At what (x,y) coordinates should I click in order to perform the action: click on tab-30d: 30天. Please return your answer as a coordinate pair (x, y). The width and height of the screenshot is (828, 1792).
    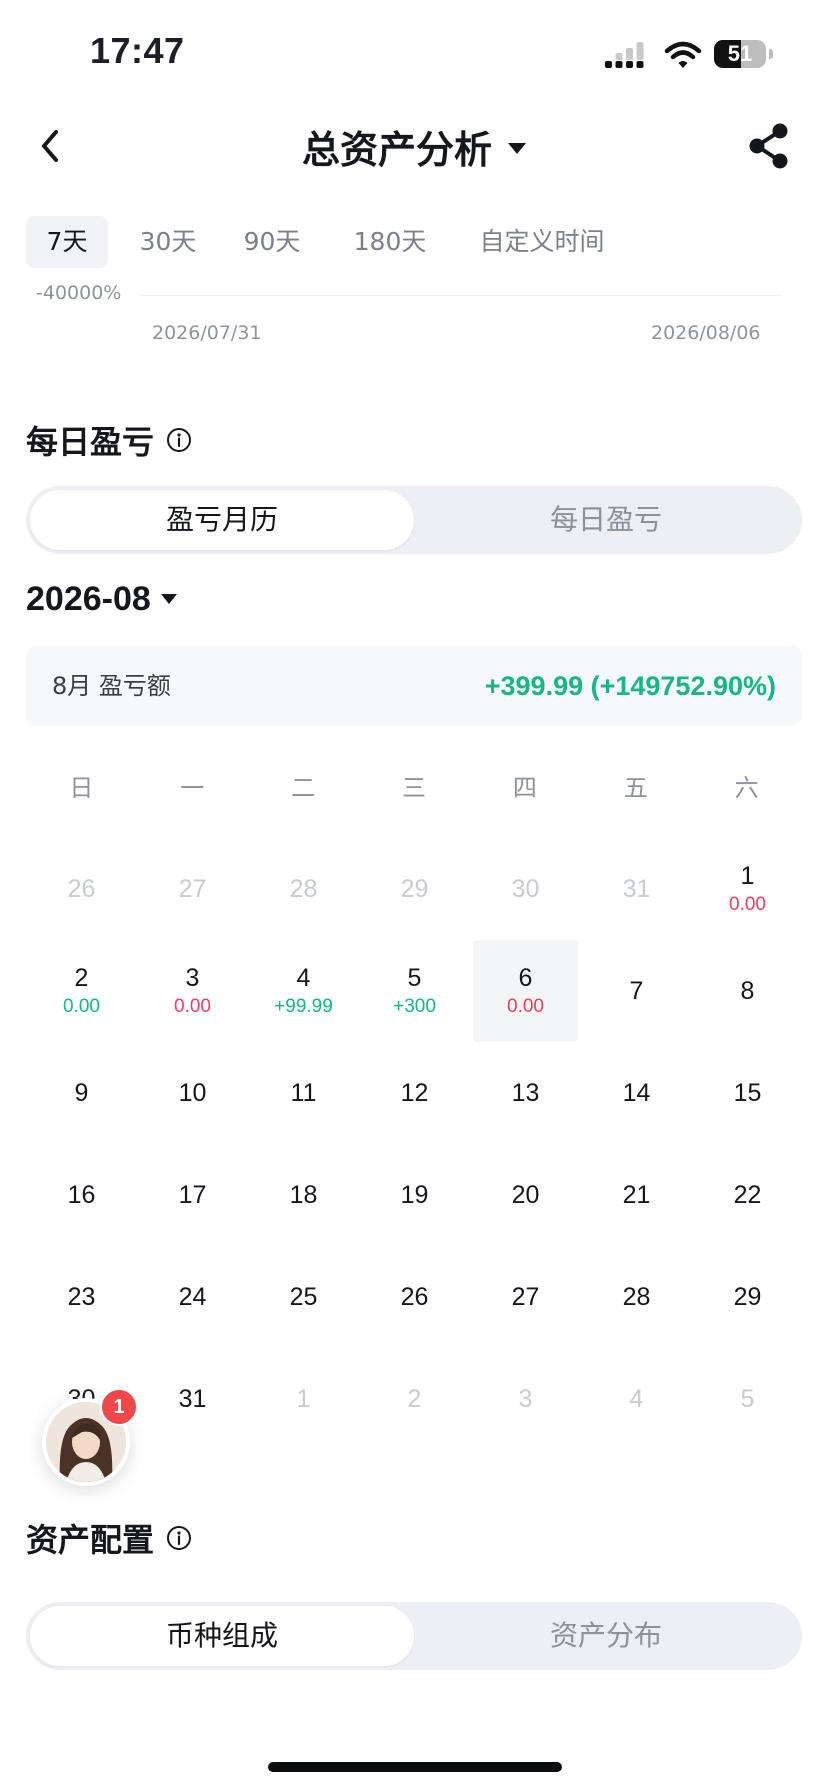
    Looking at the image, I should click on (168, 242).